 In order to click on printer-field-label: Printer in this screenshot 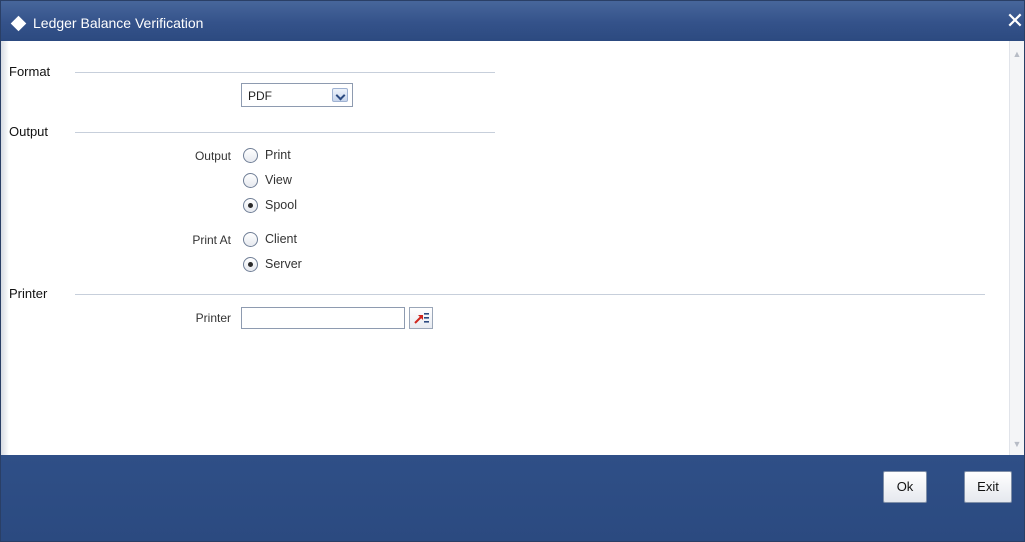, I will do `click(213, 318)`.